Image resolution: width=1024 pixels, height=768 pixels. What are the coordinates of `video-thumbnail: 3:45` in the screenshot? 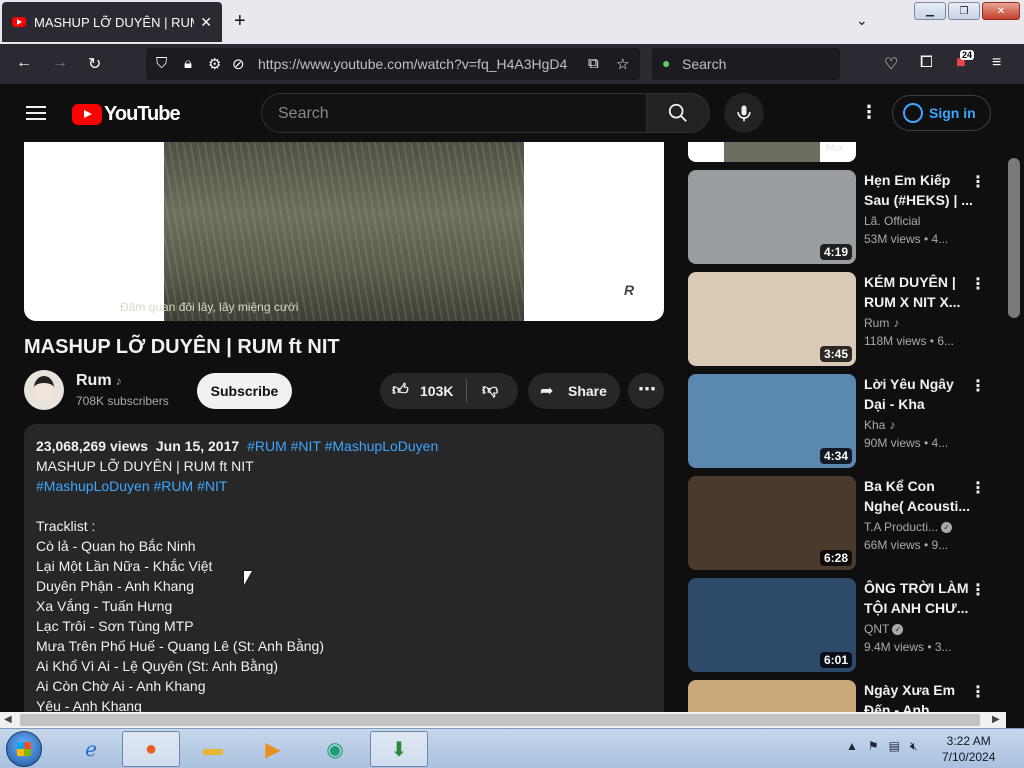 It's located at (772, 319).